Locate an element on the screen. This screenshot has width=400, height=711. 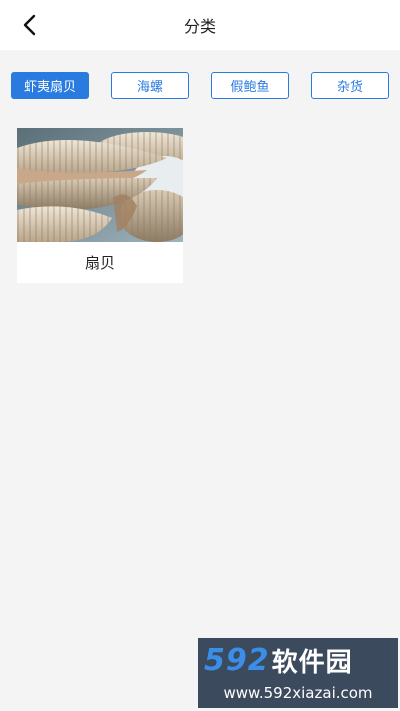
scallop-photo is located at coordinates (100, 185).